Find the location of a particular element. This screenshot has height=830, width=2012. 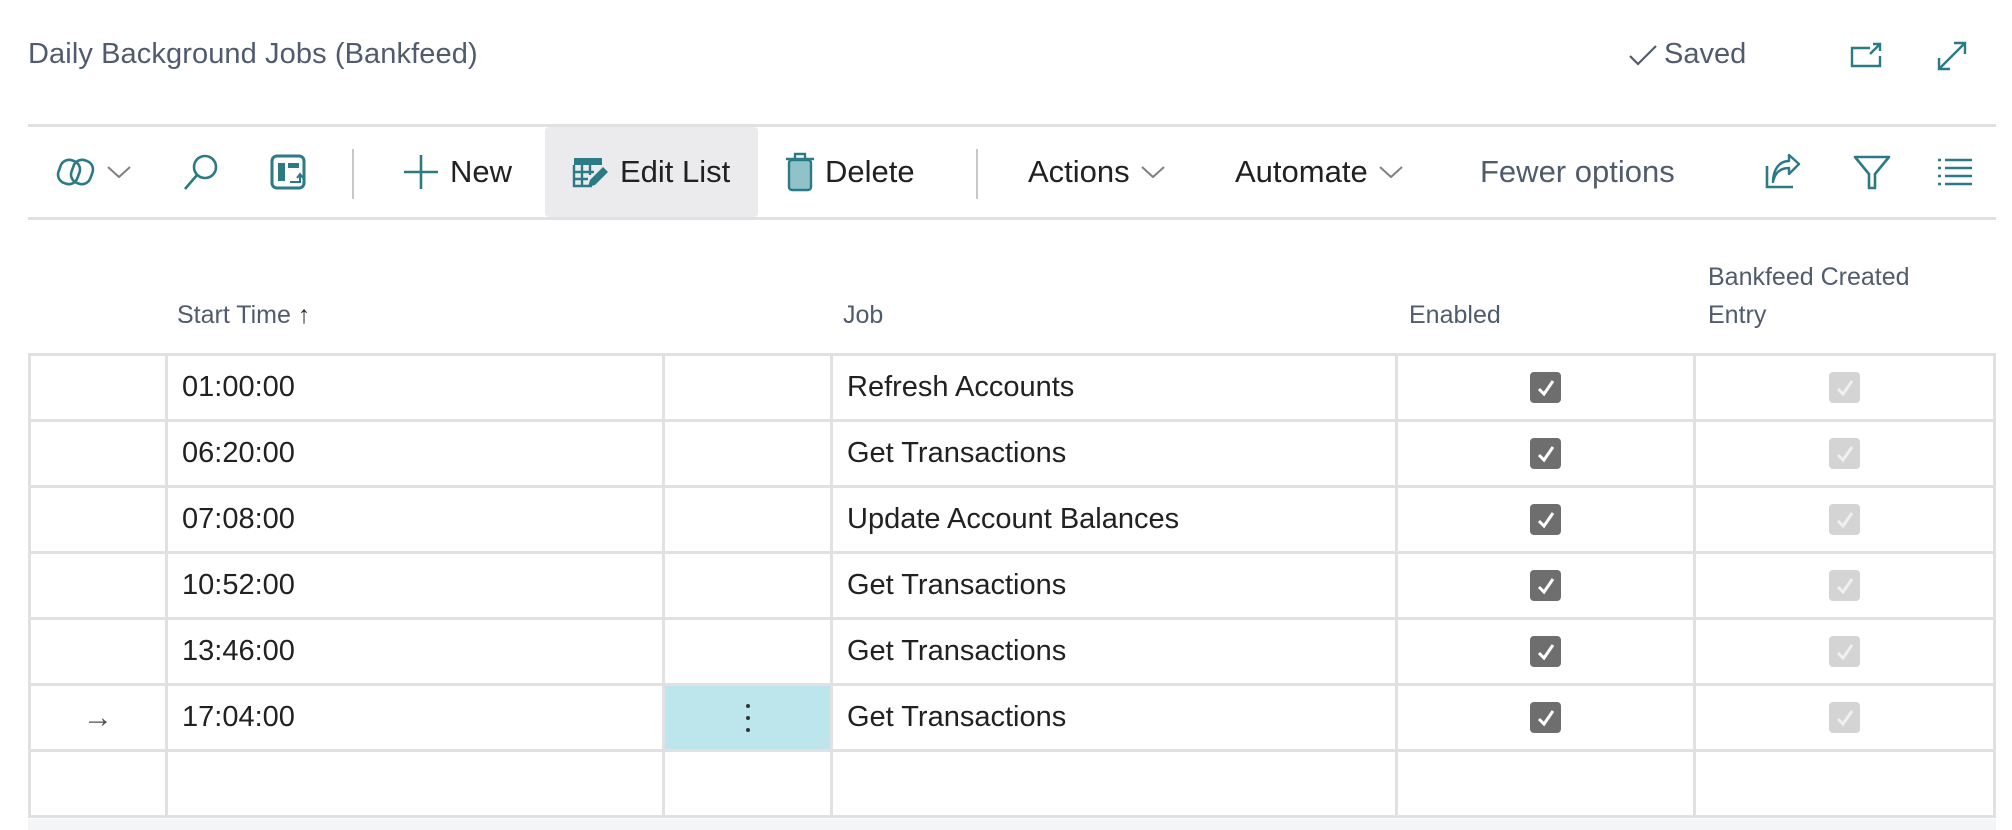

expand-button is located at coordinates (1952, 56).